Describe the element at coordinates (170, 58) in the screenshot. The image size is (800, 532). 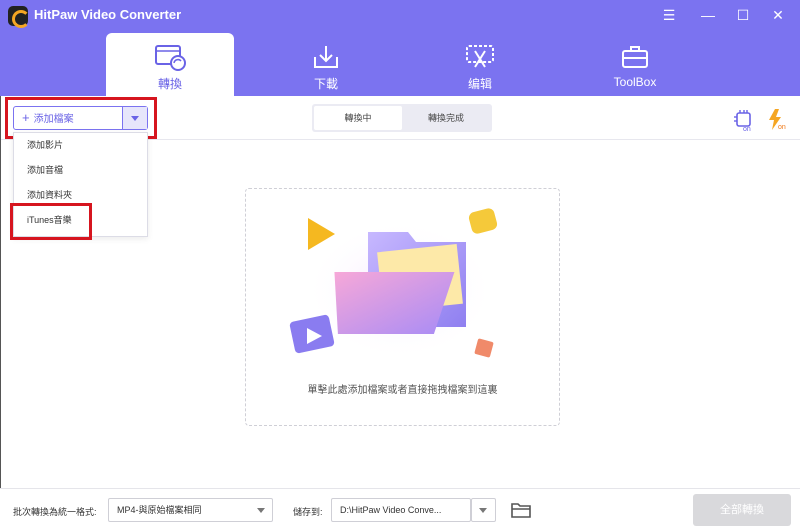
I see `convert-film-icon` at that location.